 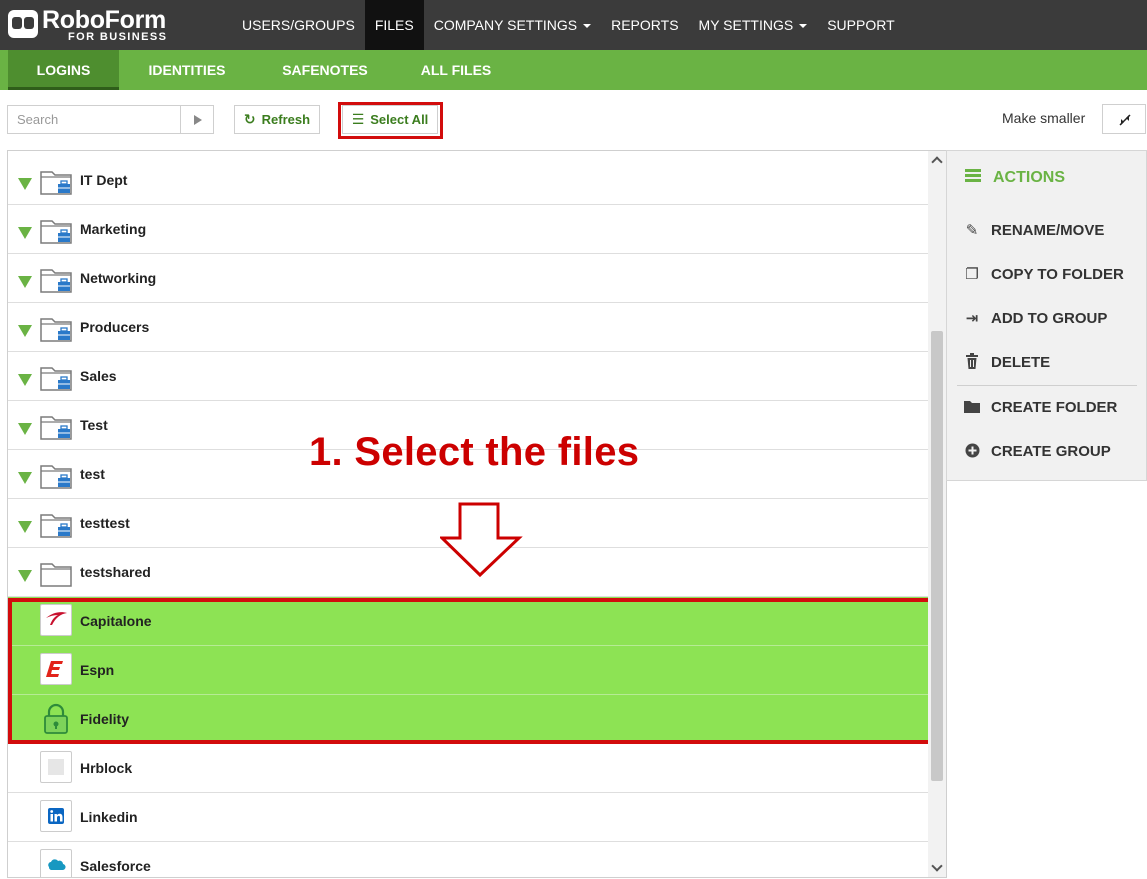 I want to click on tab-logins: LOGINS, so click(x=63, y=70).